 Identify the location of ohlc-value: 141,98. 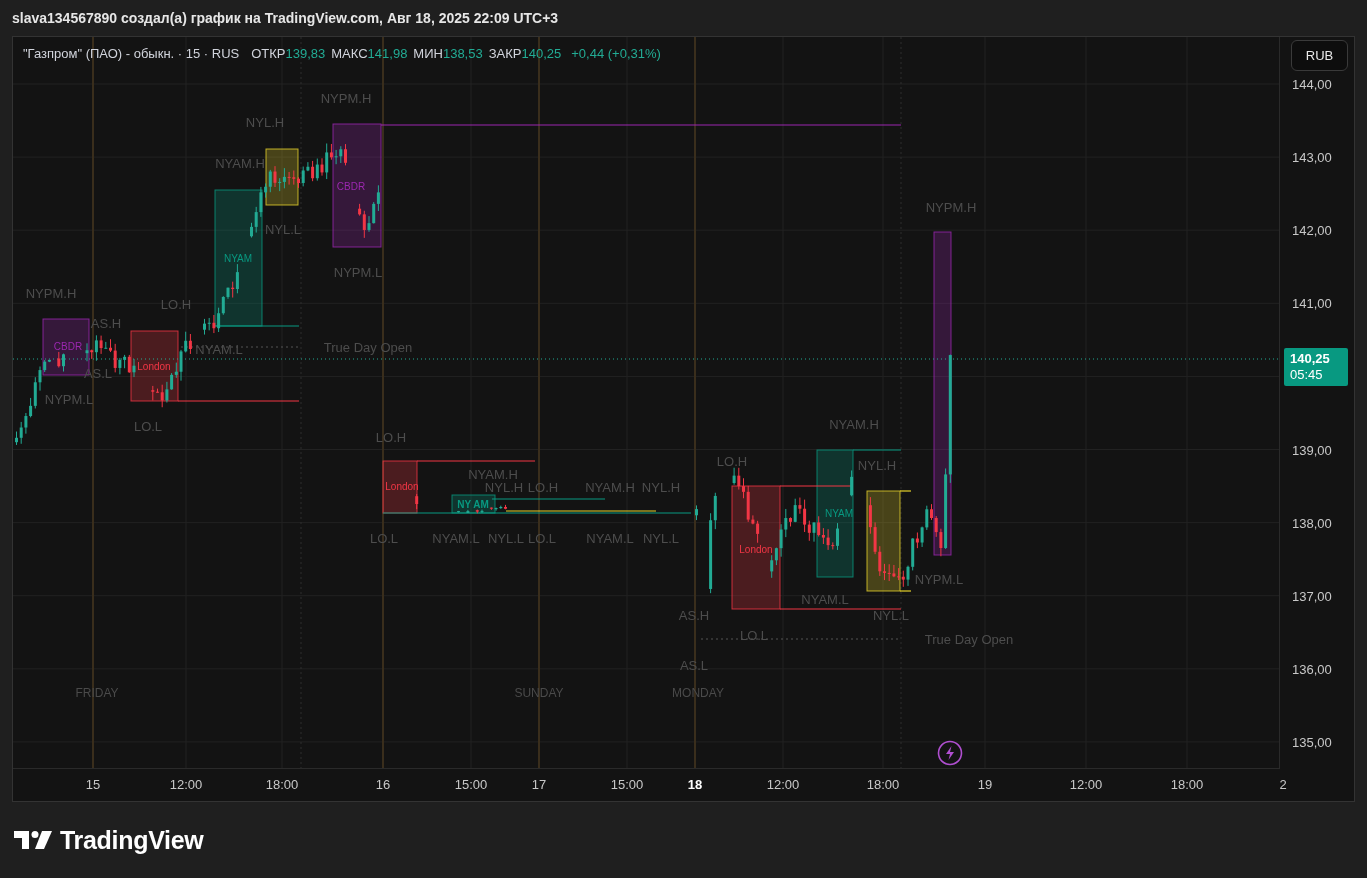
(387, 53).